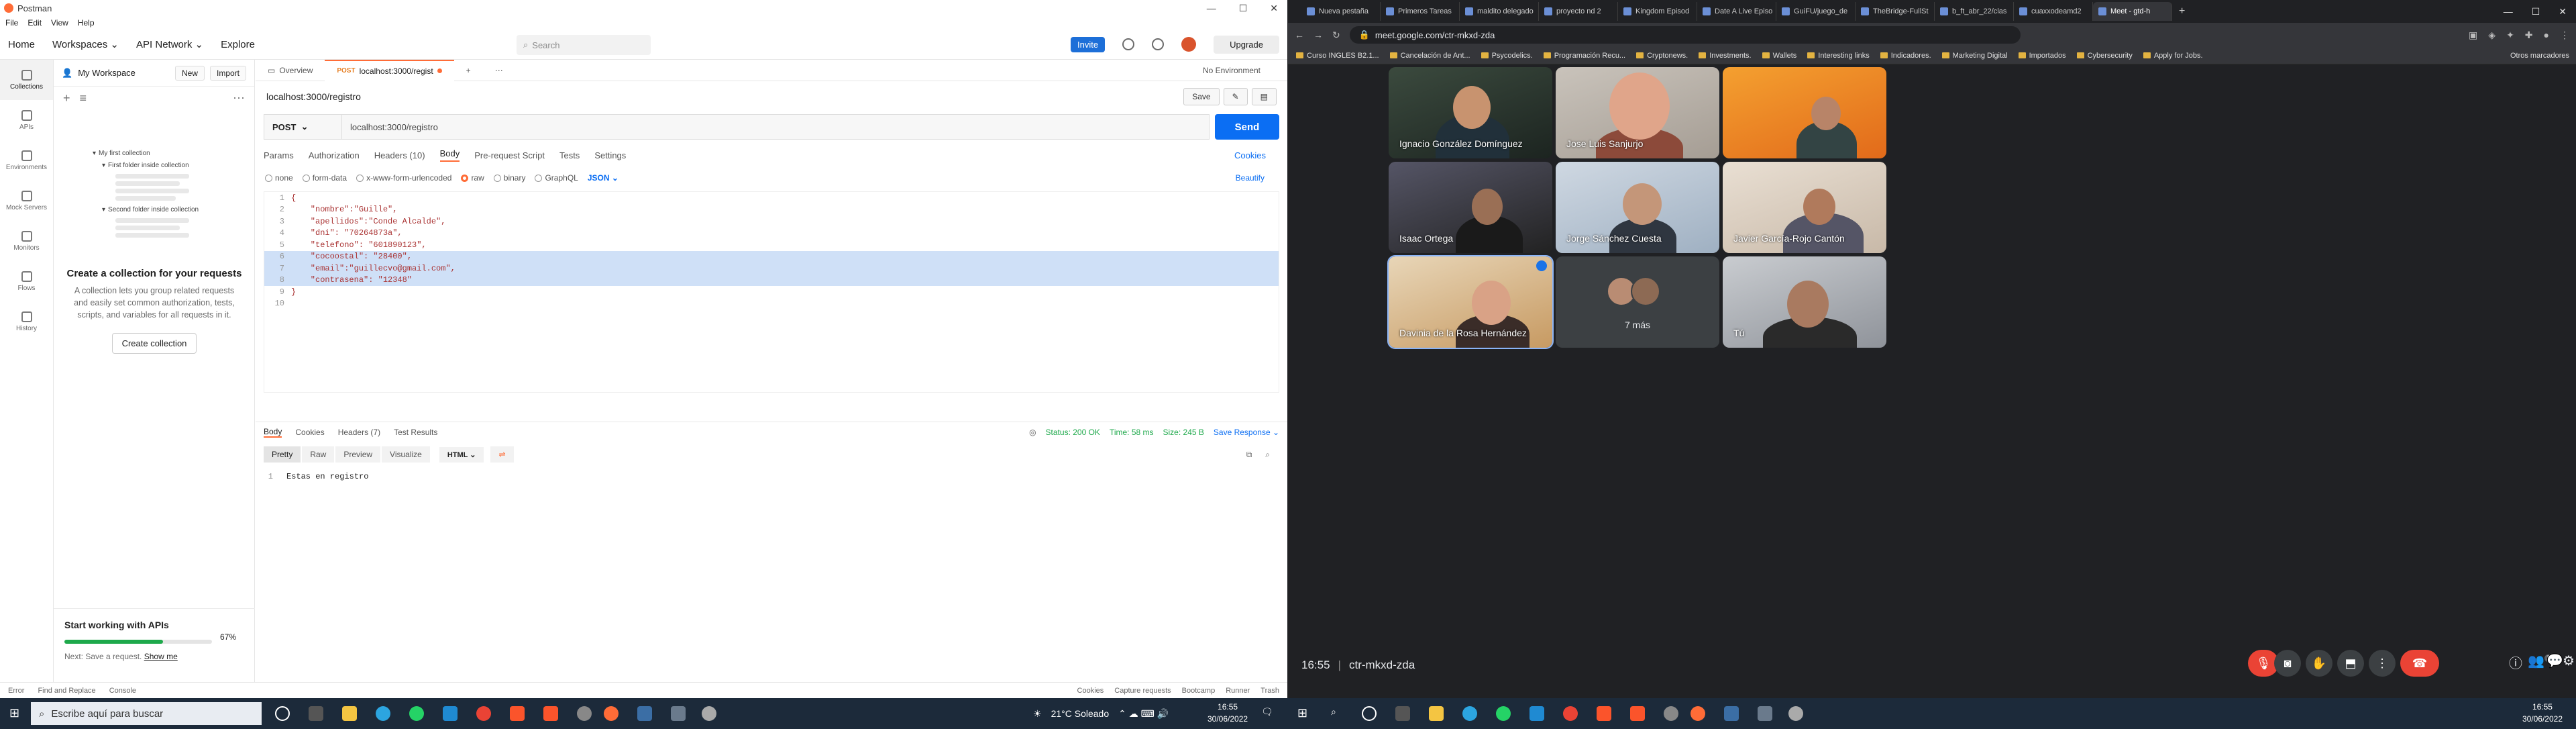 The image size is (2576, 729). Describe the element at coordinates (2287, 663) in the screenshot. I see `camera-icon: ◙` at that location.